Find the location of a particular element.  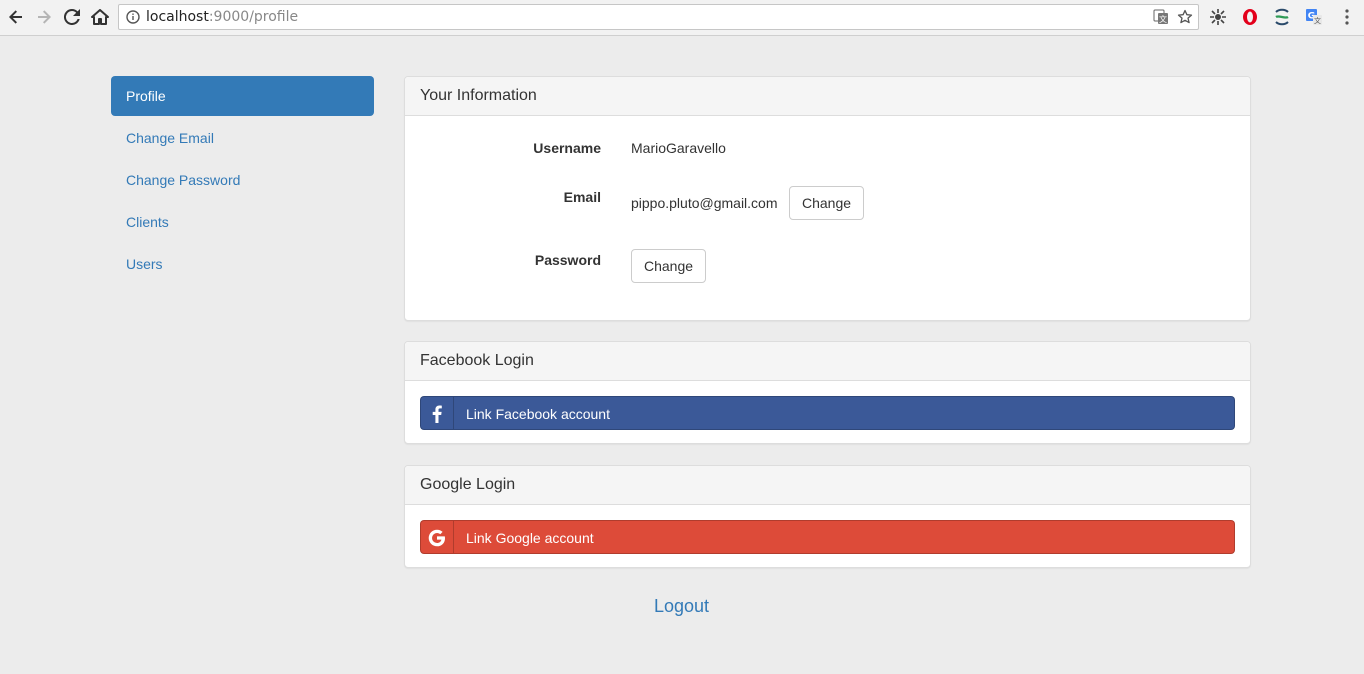

facebook-icon is located at coordinates (437, 413).